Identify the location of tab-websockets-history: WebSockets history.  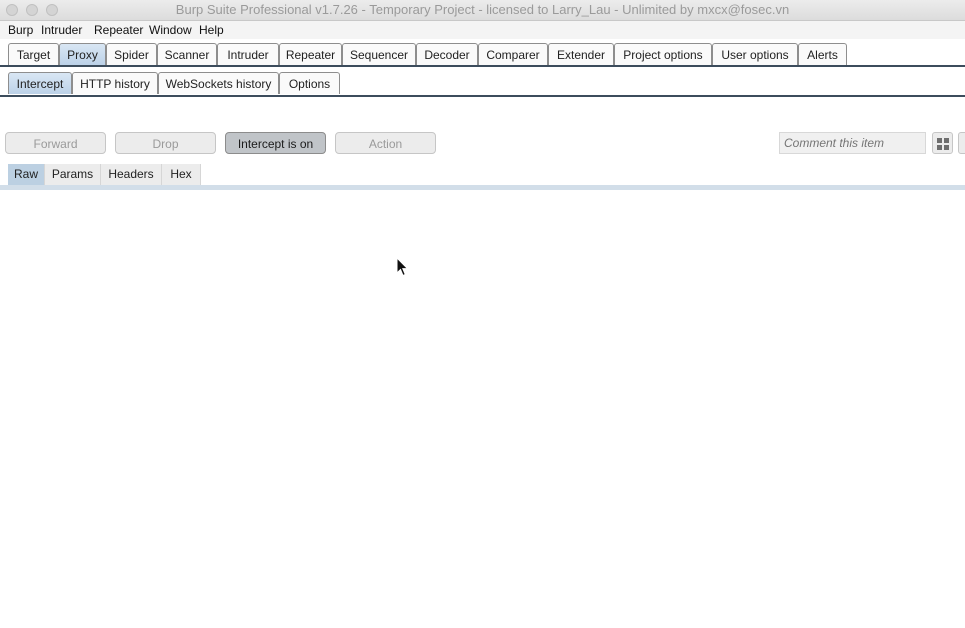
(218, 83).